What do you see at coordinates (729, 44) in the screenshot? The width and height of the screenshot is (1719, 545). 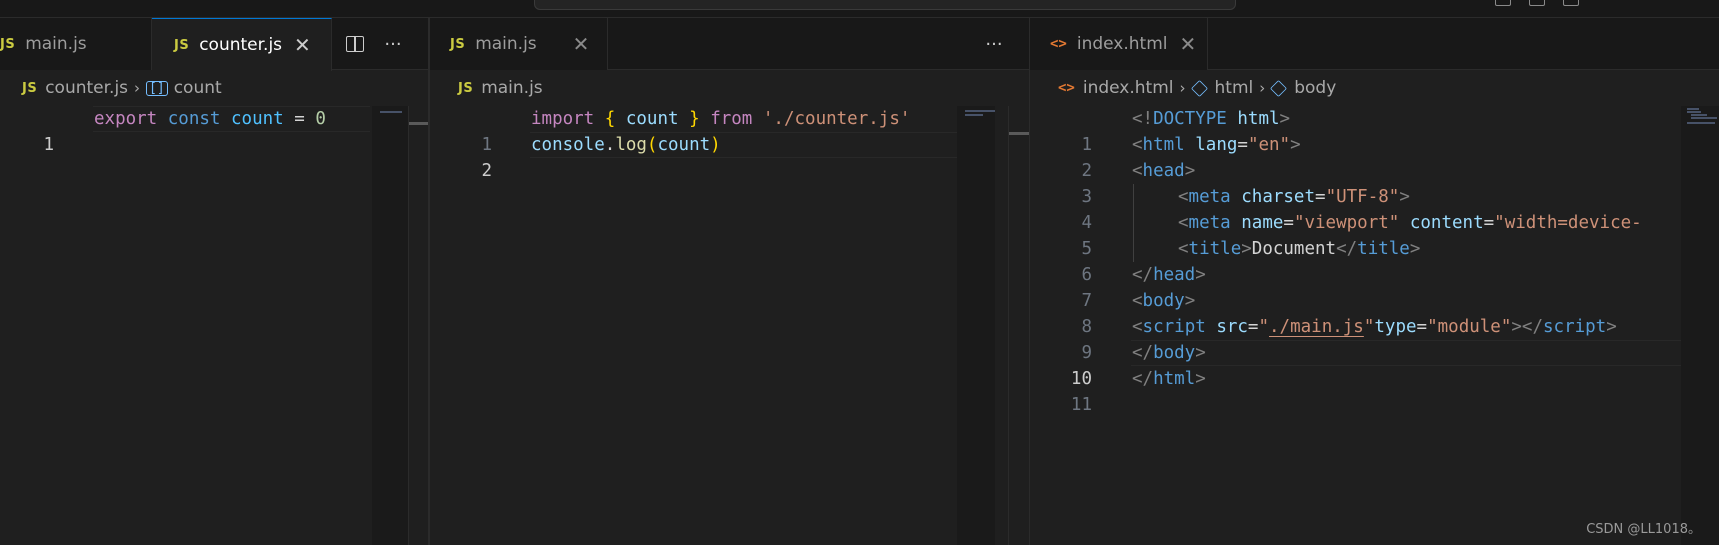 I see `tab-bar: JS main.js ✕ ···` at bounding box center [729, 44].